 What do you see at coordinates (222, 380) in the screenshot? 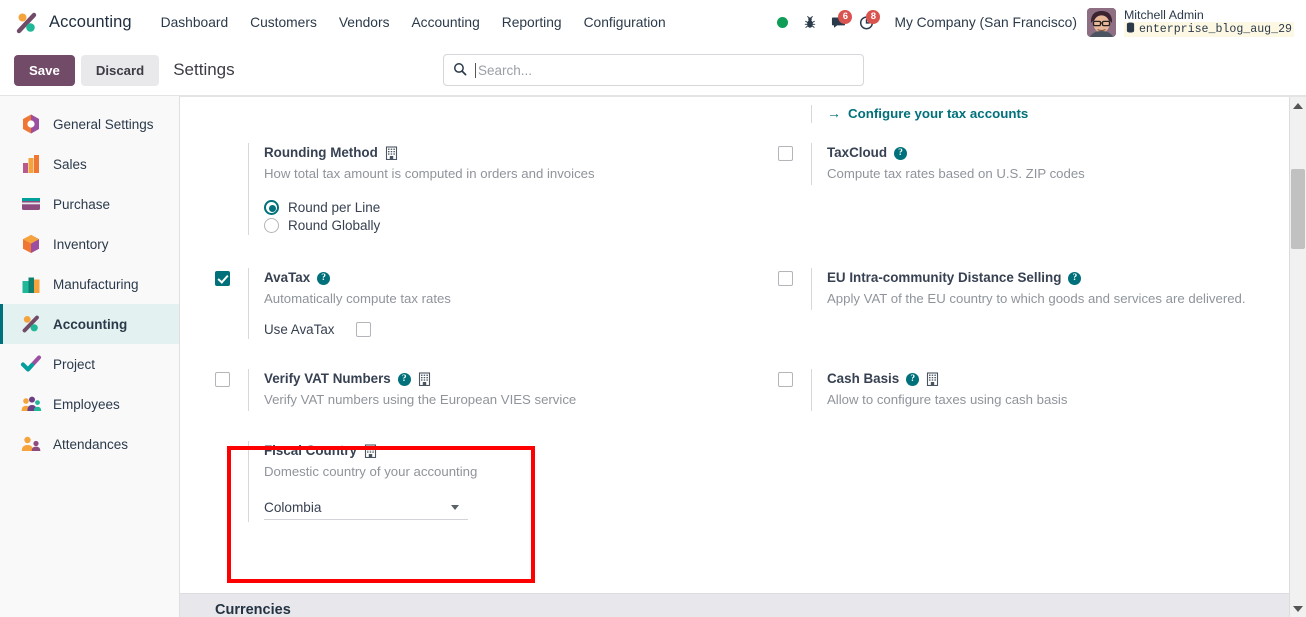
I see `verify-vat-checkbox` at bounding box center [222, 380].